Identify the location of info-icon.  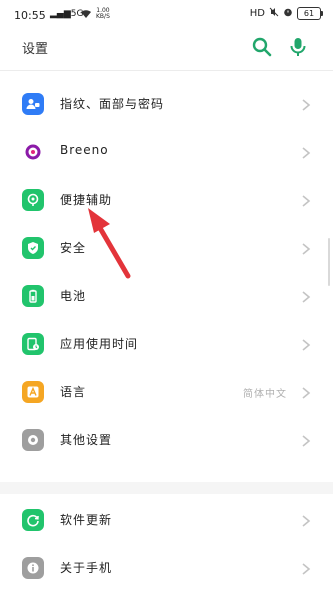
(33, 568).